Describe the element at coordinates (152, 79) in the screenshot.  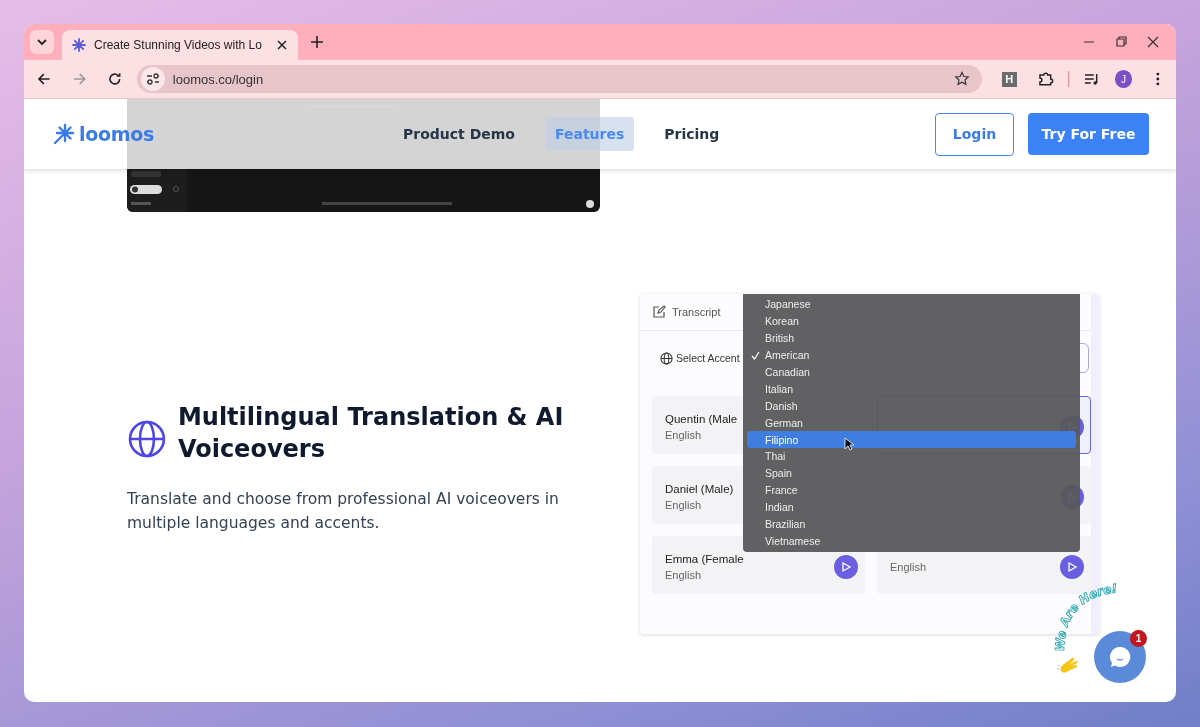
I see `site-settings-icon` at that location.